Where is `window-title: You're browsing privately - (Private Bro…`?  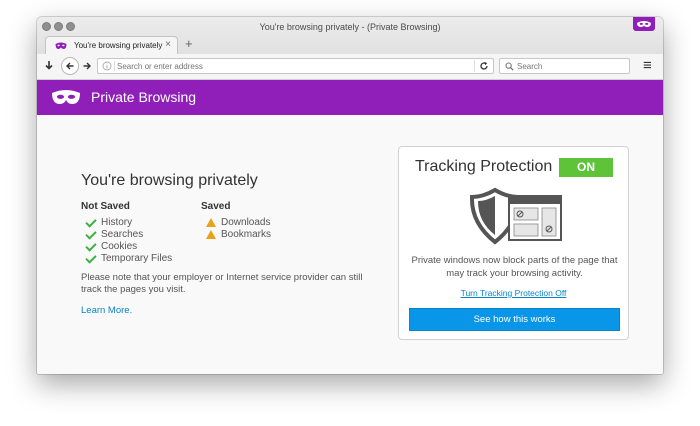 window-title: You're browsing privately - (Private Bro… is located at coordinates (350, 27).